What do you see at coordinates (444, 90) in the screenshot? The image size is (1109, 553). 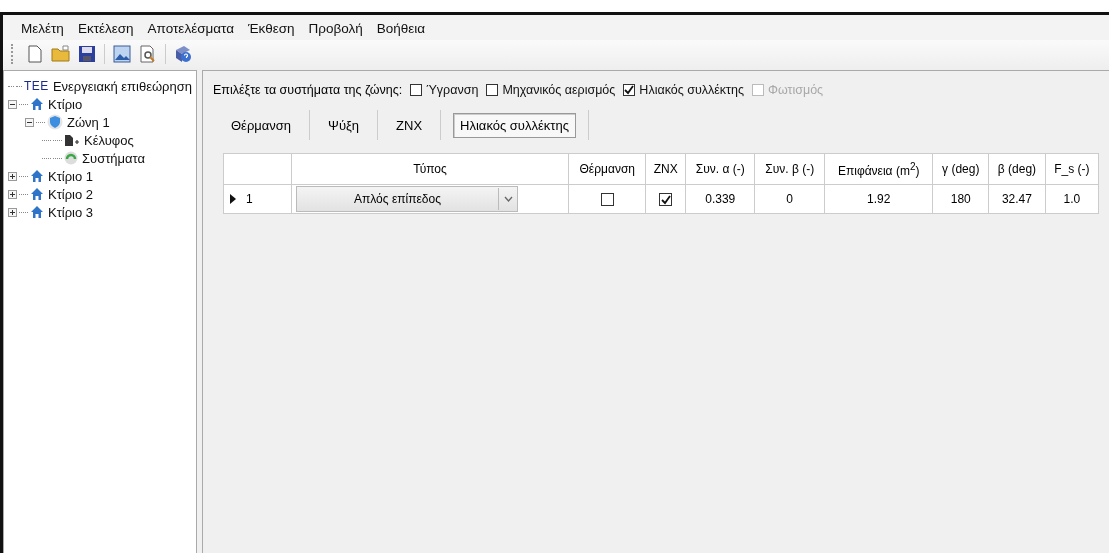 I see `system-checkbox: Ύγρανση` at bounding box center [444, 90].